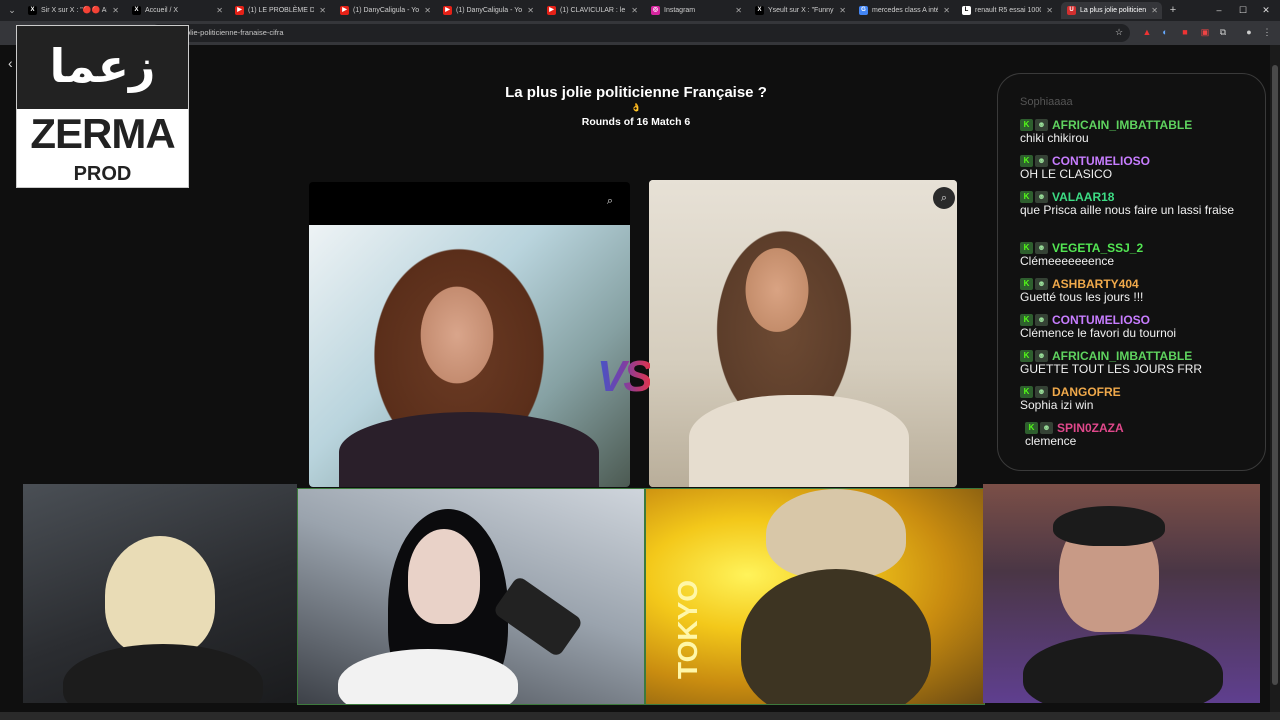 Image resolution: width=1280 pixels, height=720 pixels. Describe the element at coordinates (1090, 428) in the screenshot. I see `chat-username: SPIN0ZAZA` at that location.